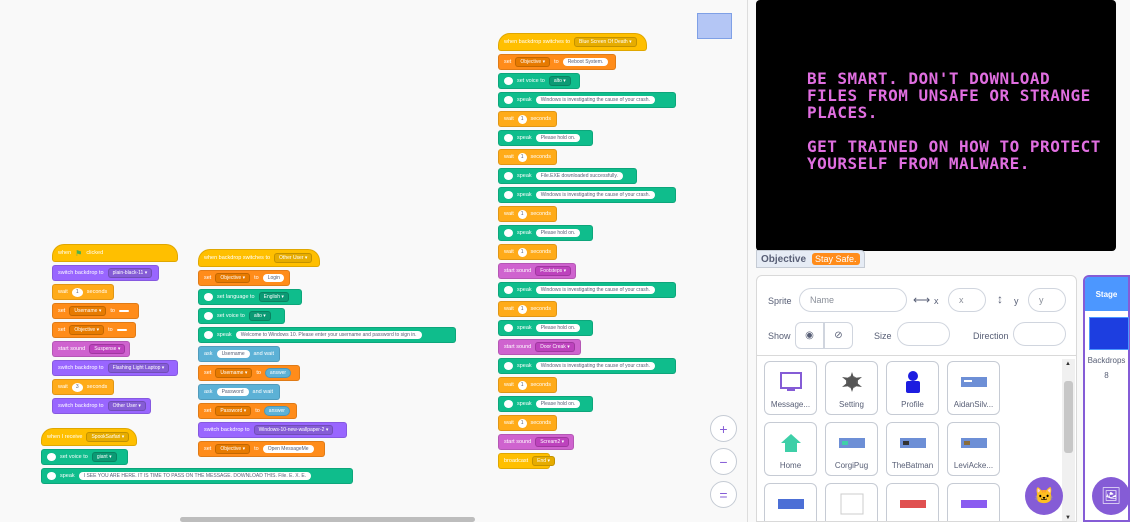 The width and height of the screenshot is (1130, 522). Describe the element at coordinates (536, 442) in the screenshot. I see `start-sound-block: start sound Scream2 ▾` at that location.